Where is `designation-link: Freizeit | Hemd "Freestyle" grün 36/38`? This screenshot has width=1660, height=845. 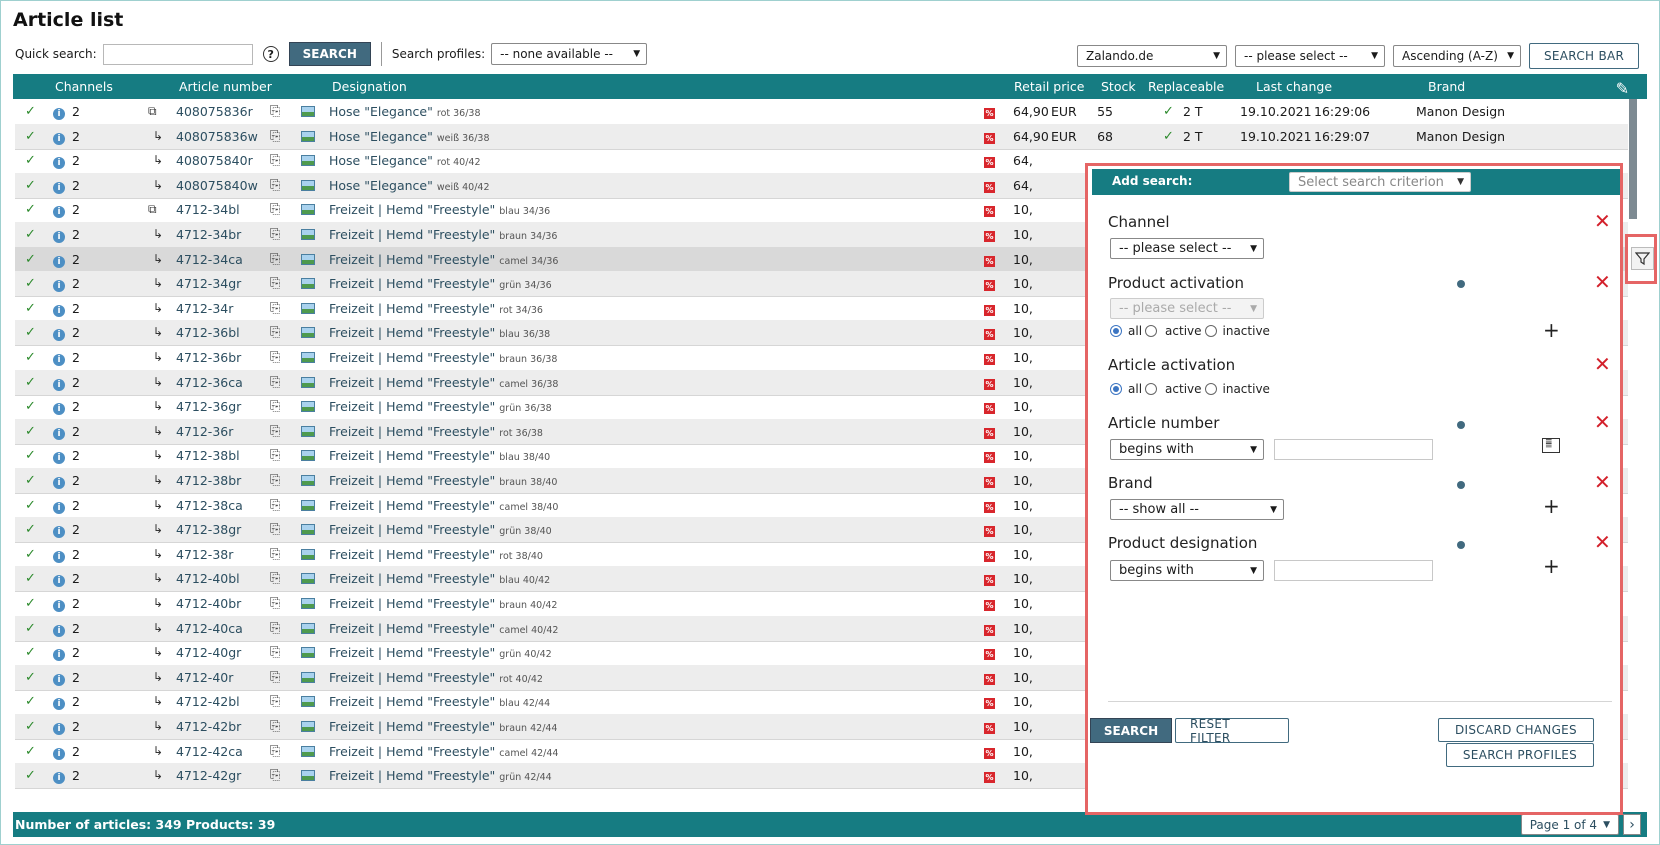 designation-link: Freizeit | Hemd "Freestyle" grün 36/38 is located at coordinates (440, 406).